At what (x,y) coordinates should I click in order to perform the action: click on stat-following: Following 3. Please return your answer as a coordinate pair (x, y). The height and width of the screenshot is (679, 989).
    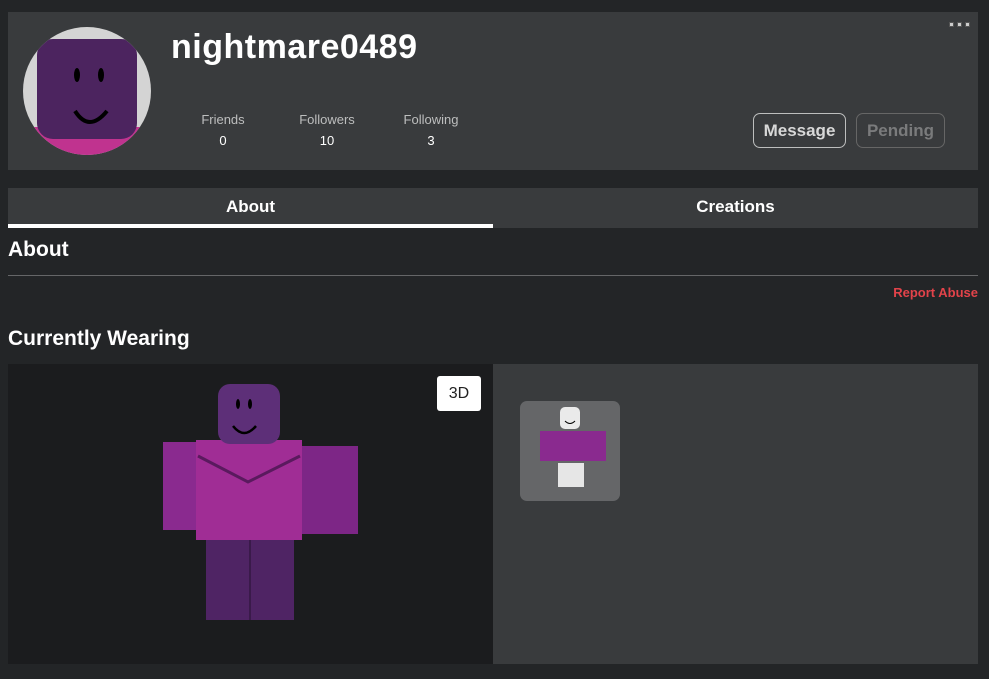
    Looking at the image, I should click on (431, 130).